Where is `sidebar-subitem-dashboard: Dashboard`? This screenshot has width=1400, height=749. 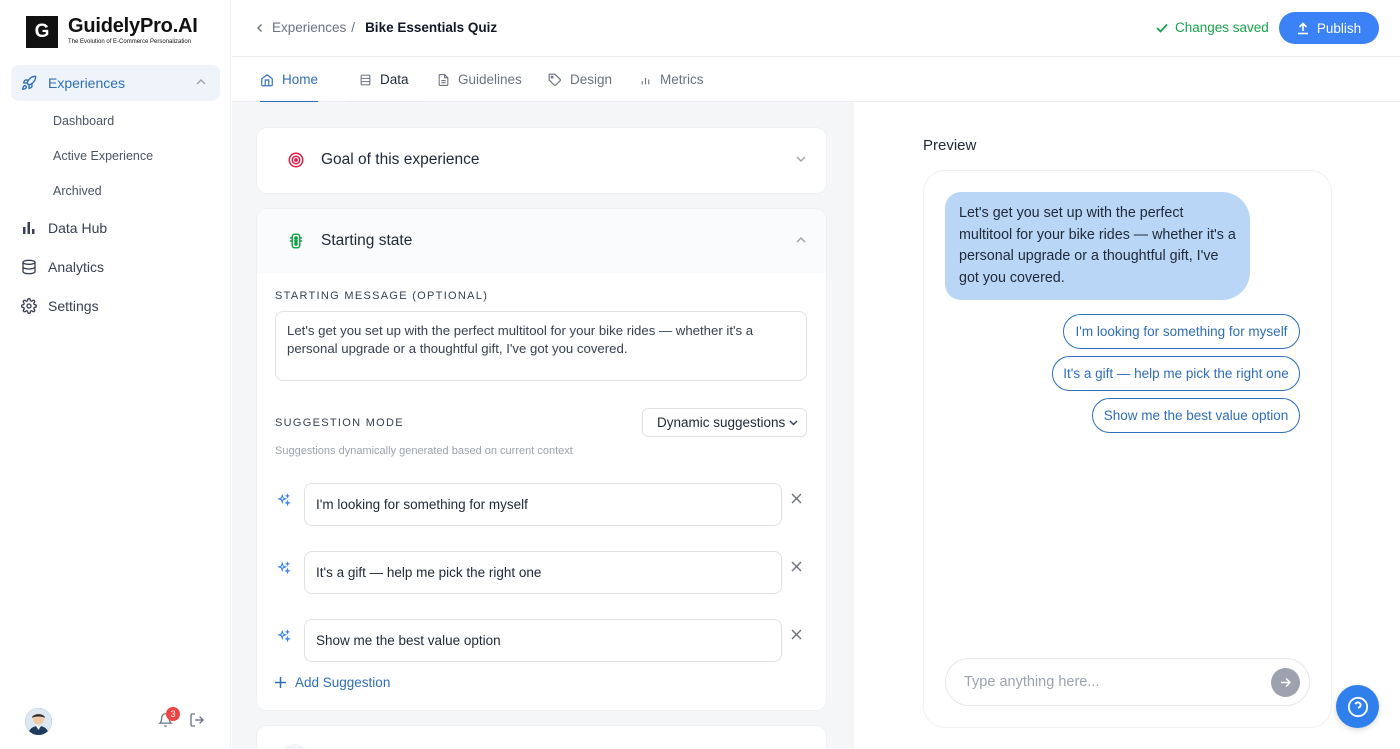
sidebar-subitem-dashboard: Dashboard is located at coordinates (83, 121).